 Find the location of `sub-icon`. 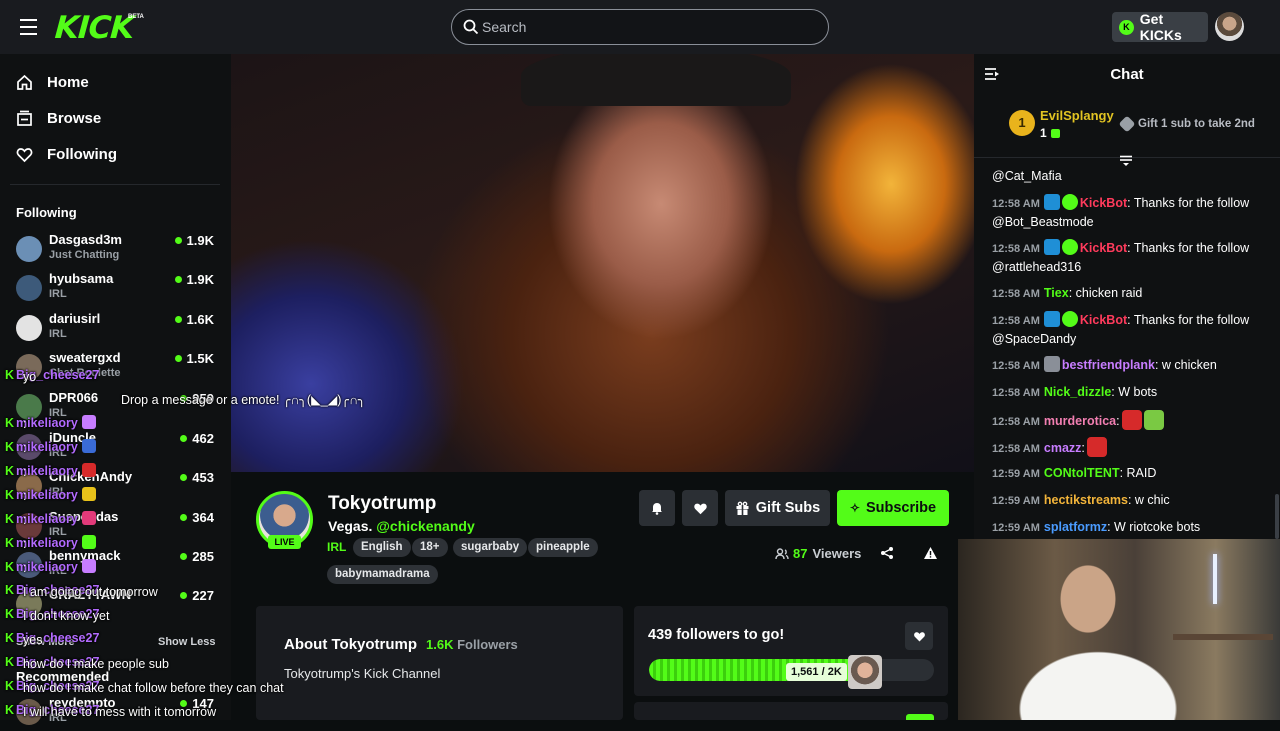

sub-icon is located at coordinates (1055, 133).